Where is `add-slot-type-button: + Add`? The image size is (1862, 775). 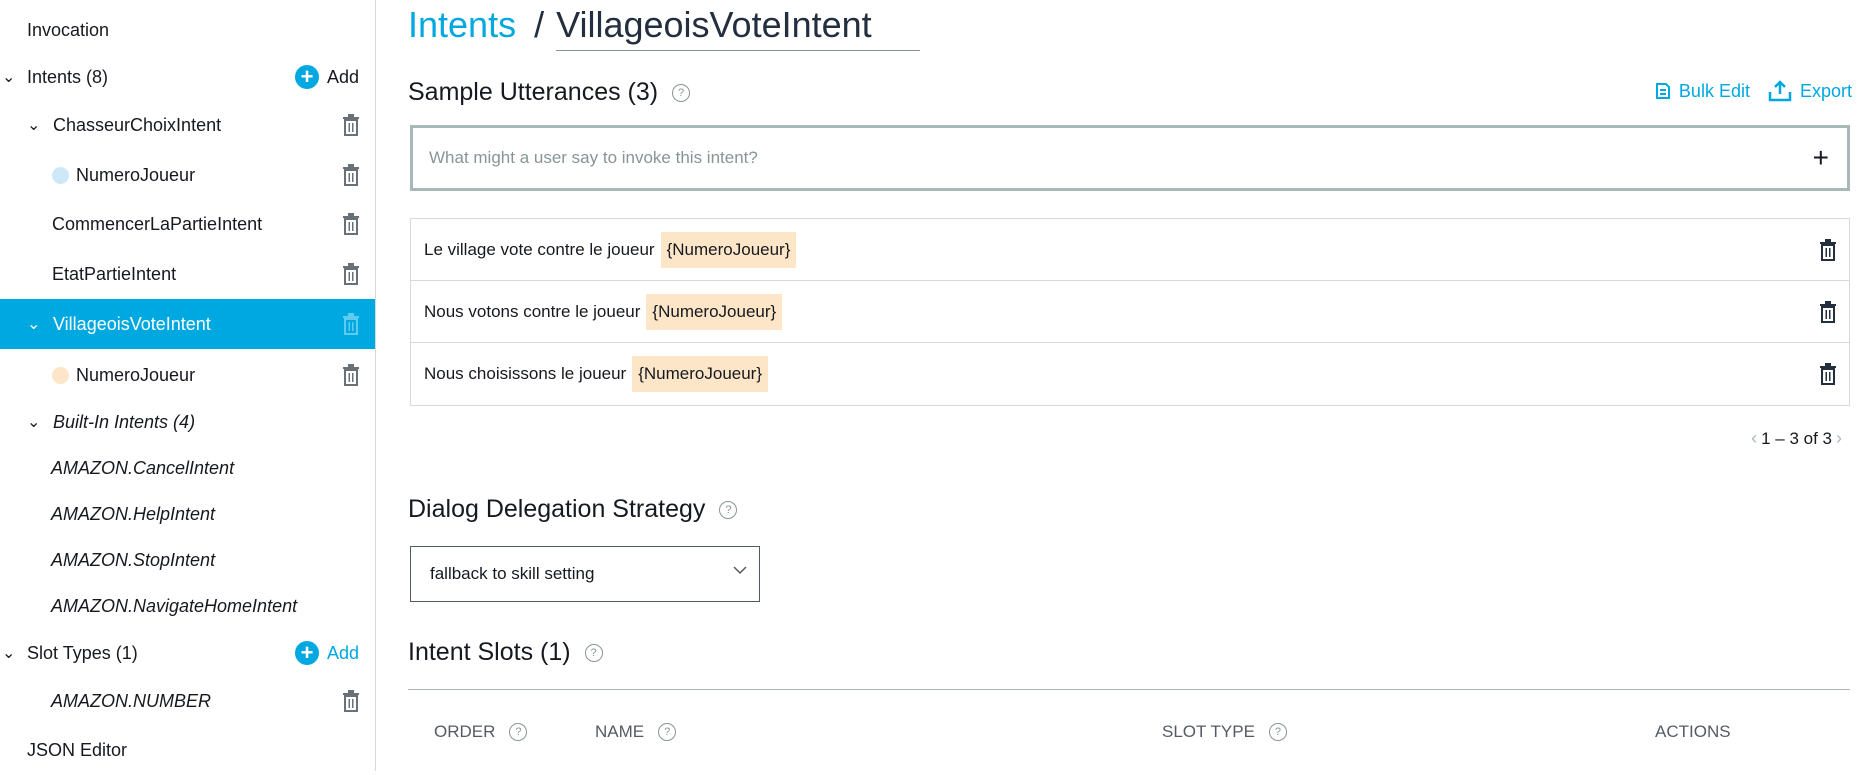
add-slot-type-button: + Add is located at coordinates (327, 653).